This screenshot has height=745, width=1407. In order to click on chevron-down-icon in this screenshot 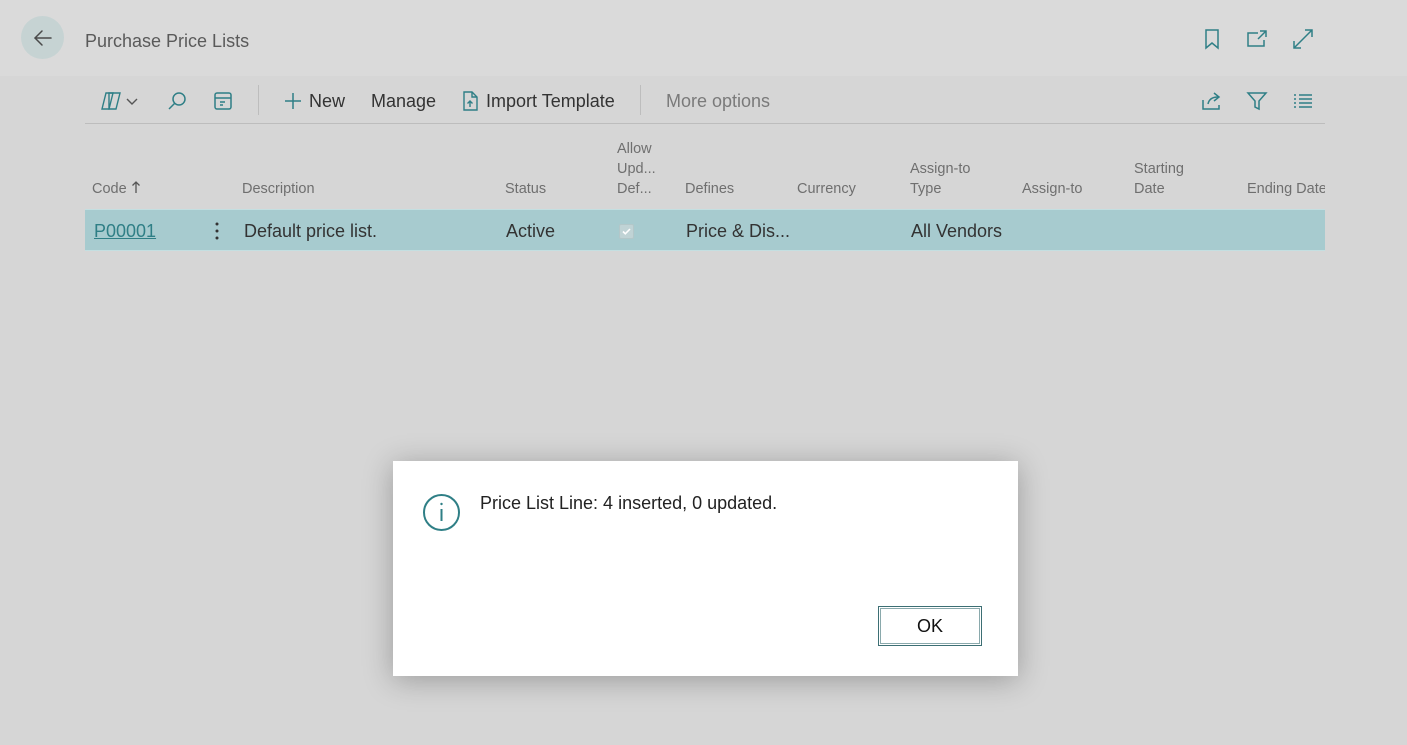, I will do `click(132, 101)`.